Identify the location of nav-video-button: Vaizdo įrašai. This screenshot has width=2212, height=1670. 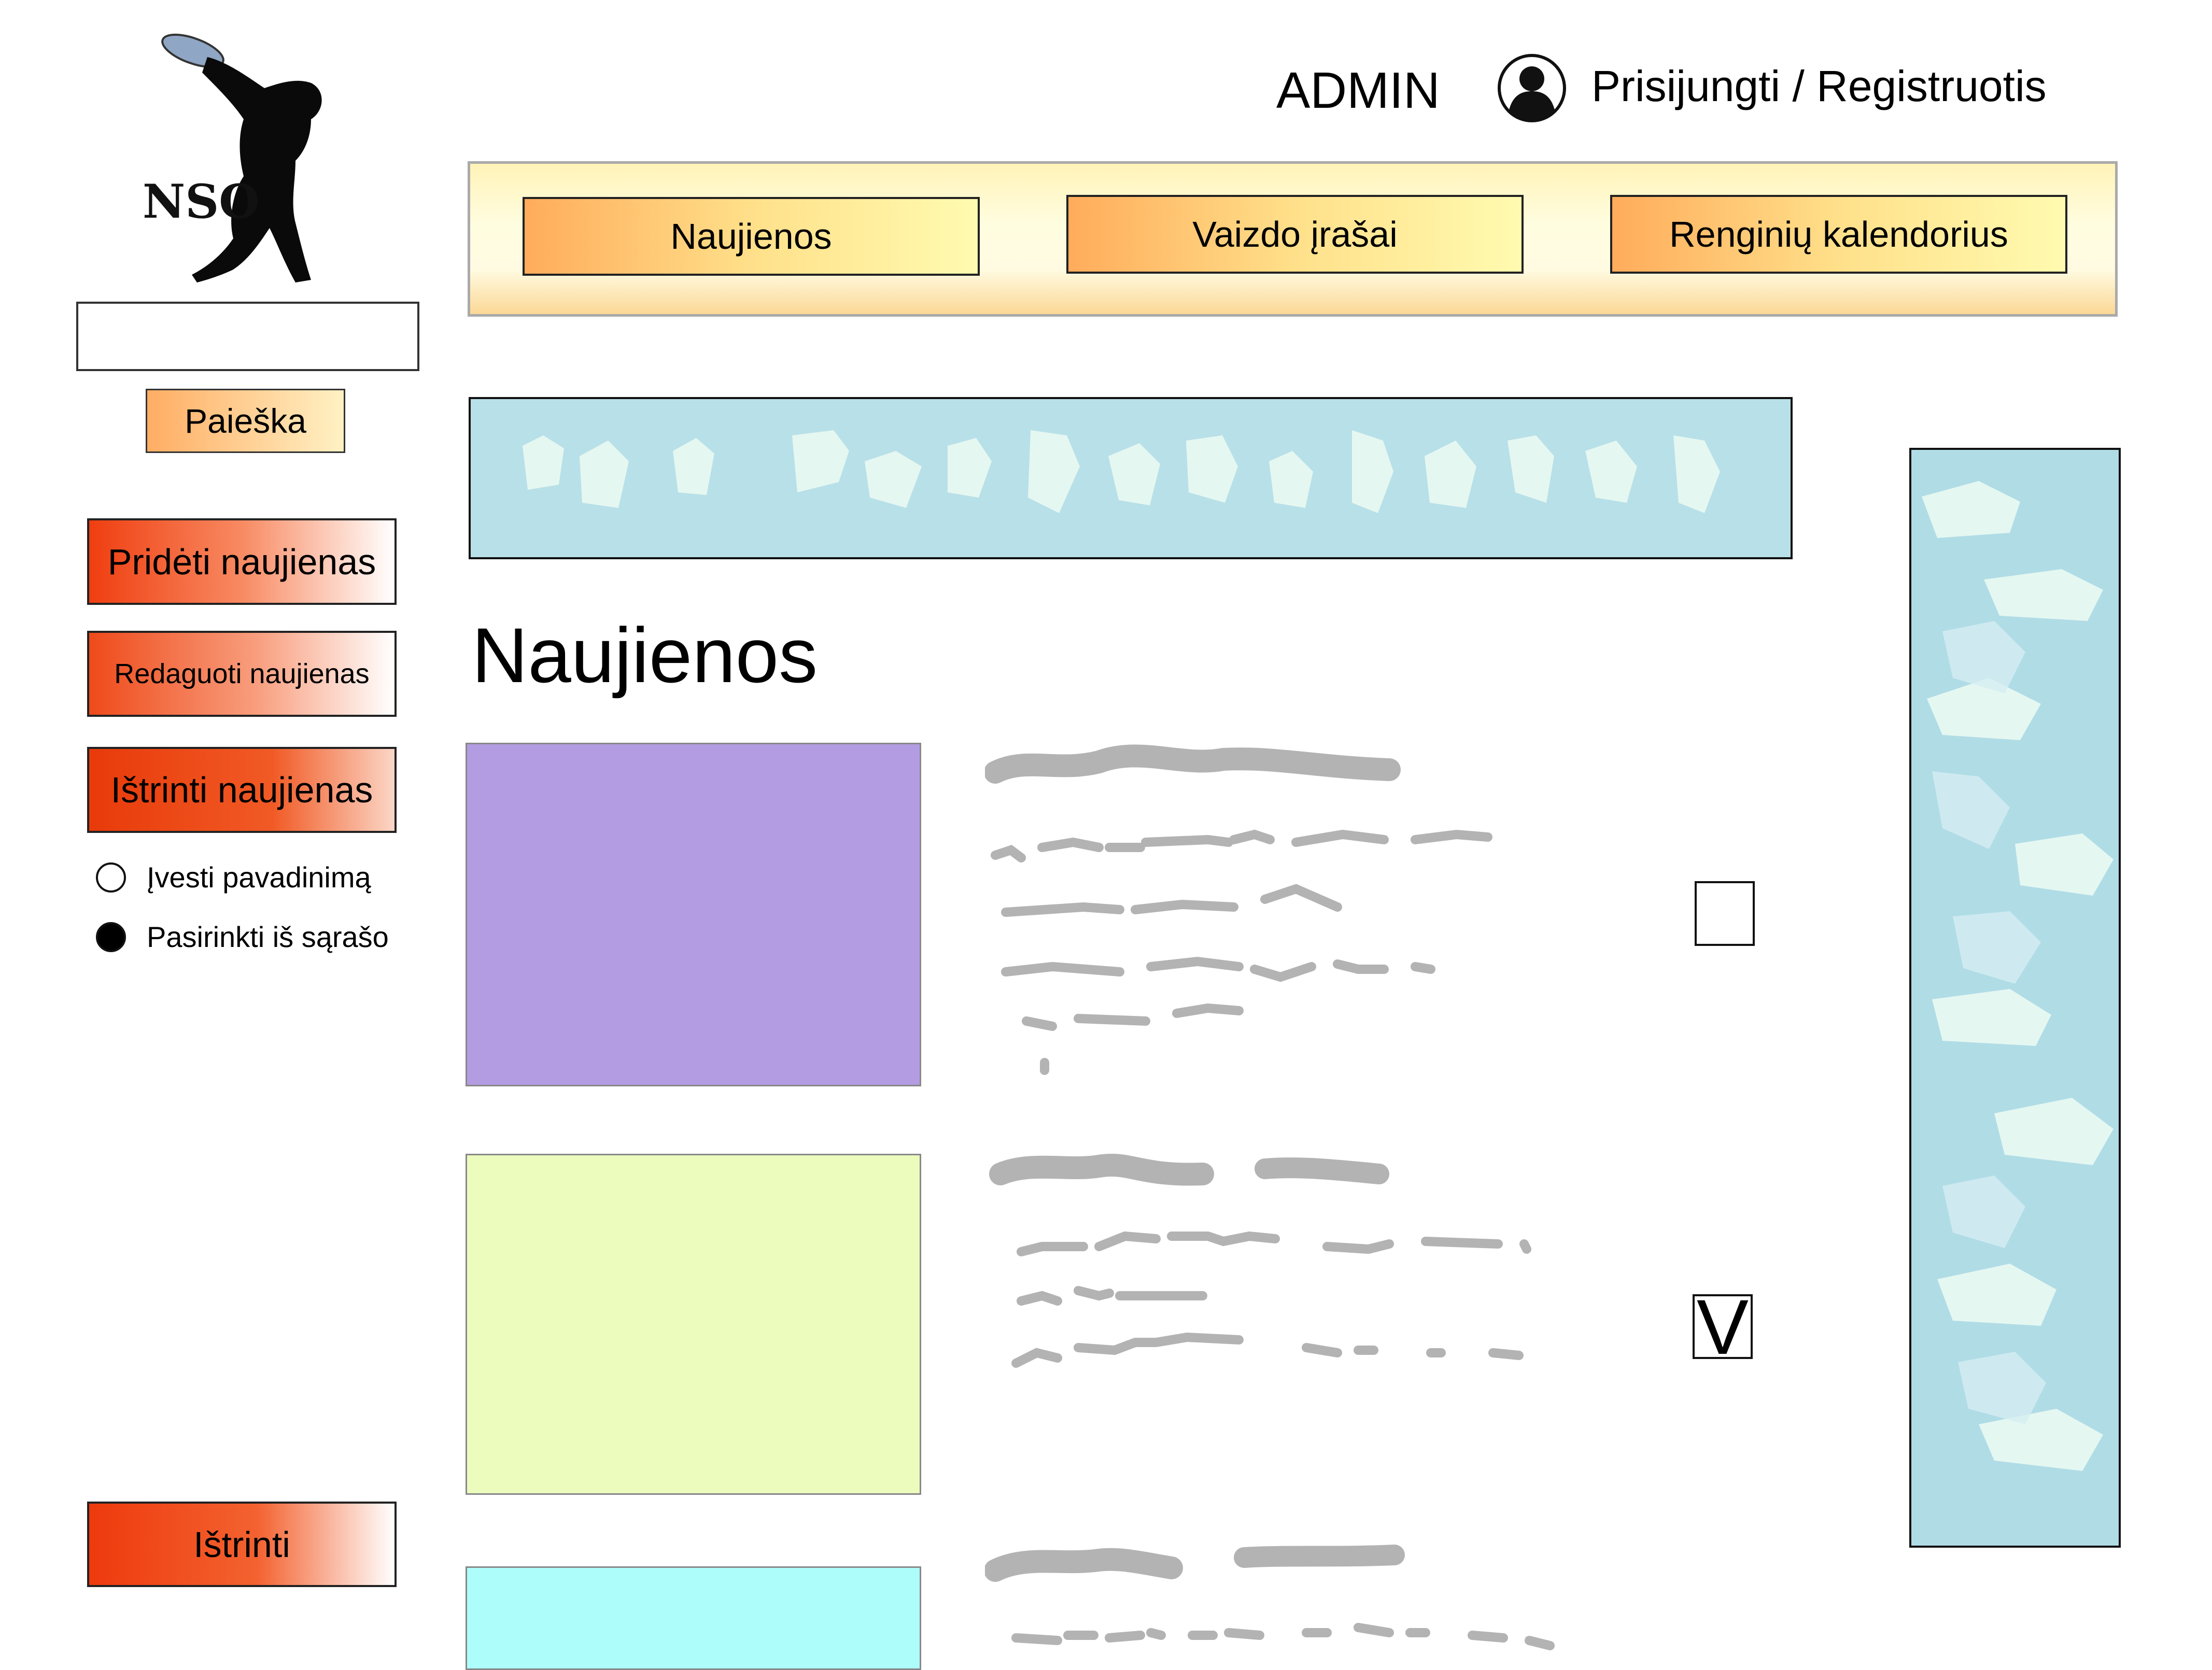
(1295, 234).